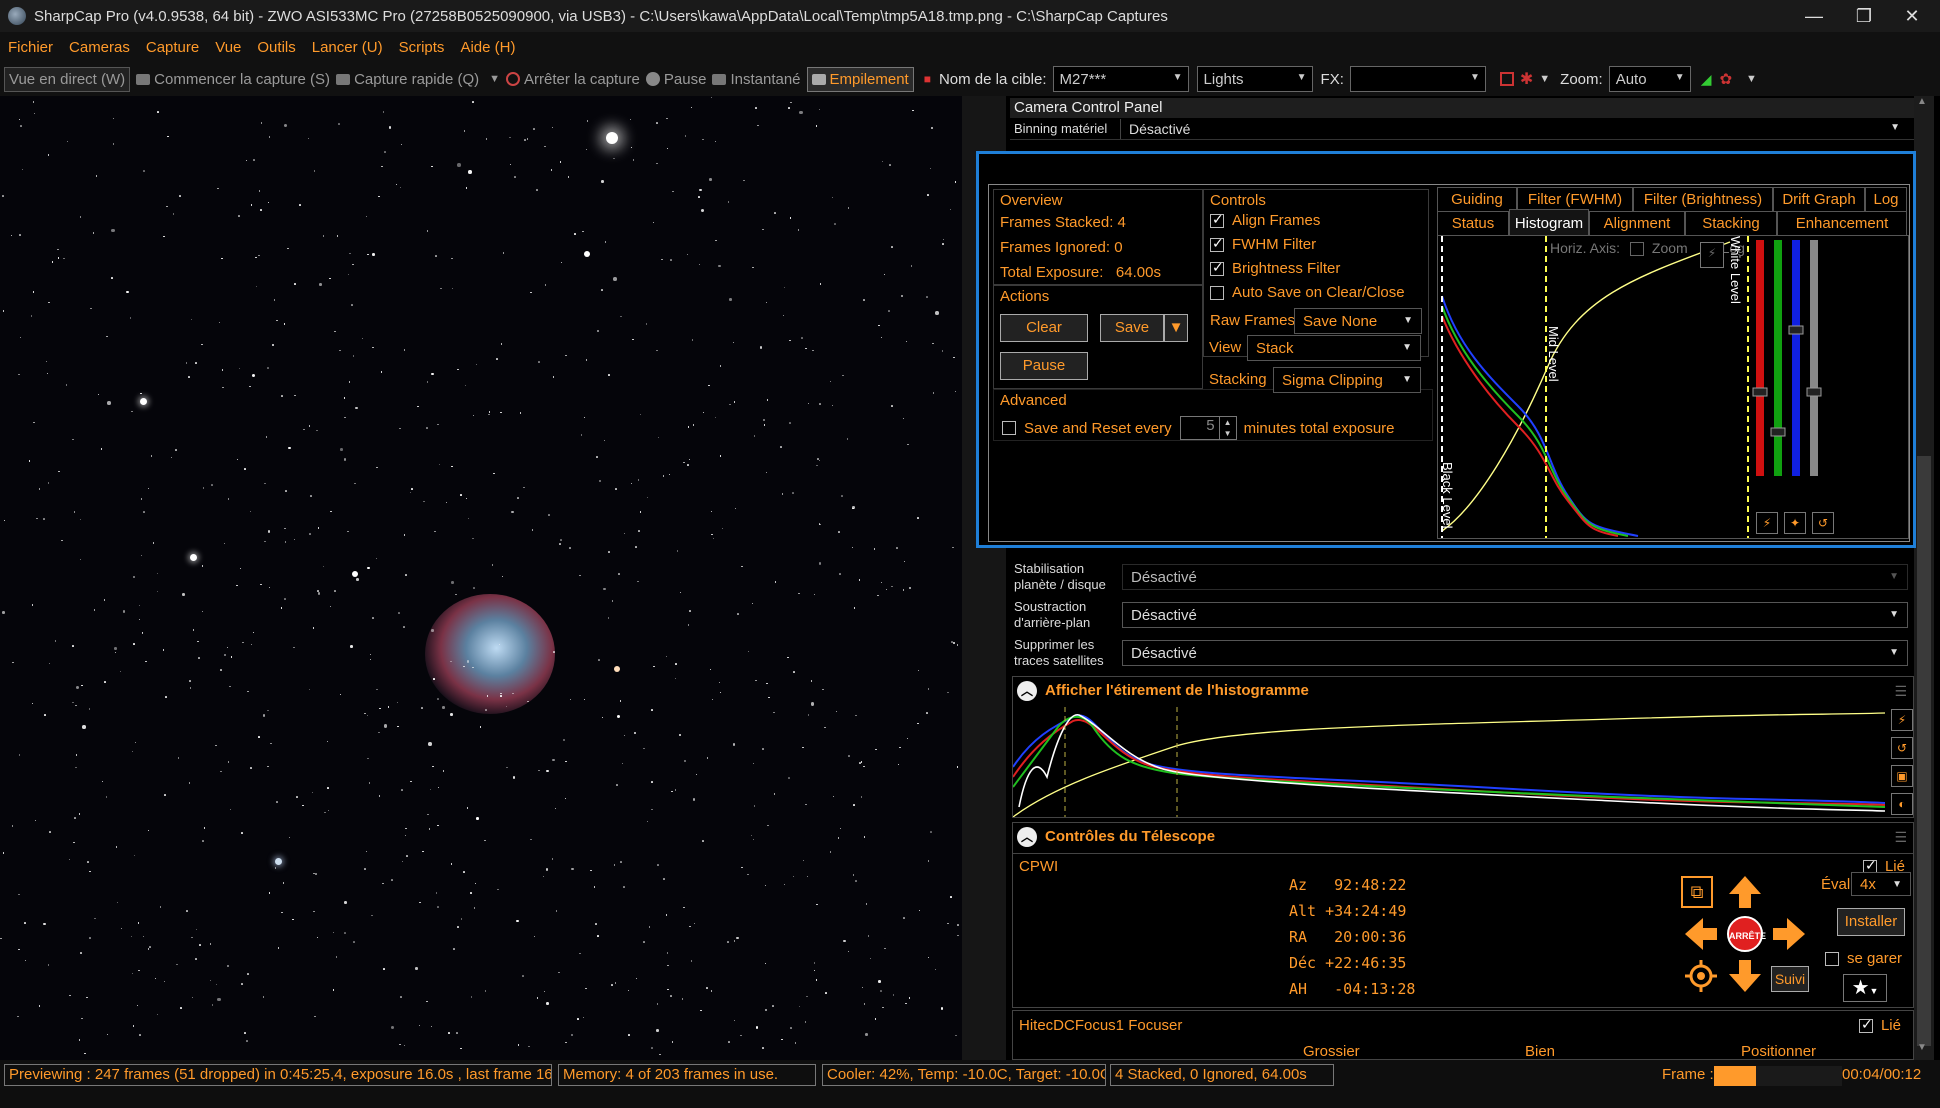 This screenshot has height=1108, width=1940. Describe the element at coordinates (1745, 976) in the screenshot. I see `move-south-button` at that location.